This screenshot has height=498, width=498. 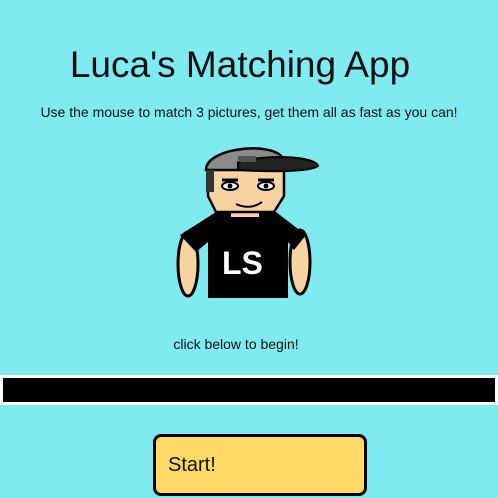 I want to click on divider-bar, so click(x=249, y=390).